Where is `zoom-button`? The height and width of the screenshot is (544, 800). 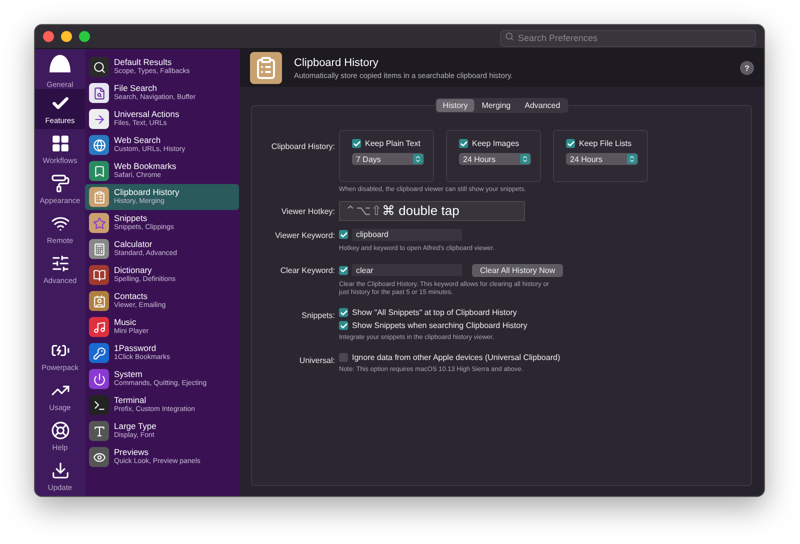
zoom-button is located at coordinates (84, 36).